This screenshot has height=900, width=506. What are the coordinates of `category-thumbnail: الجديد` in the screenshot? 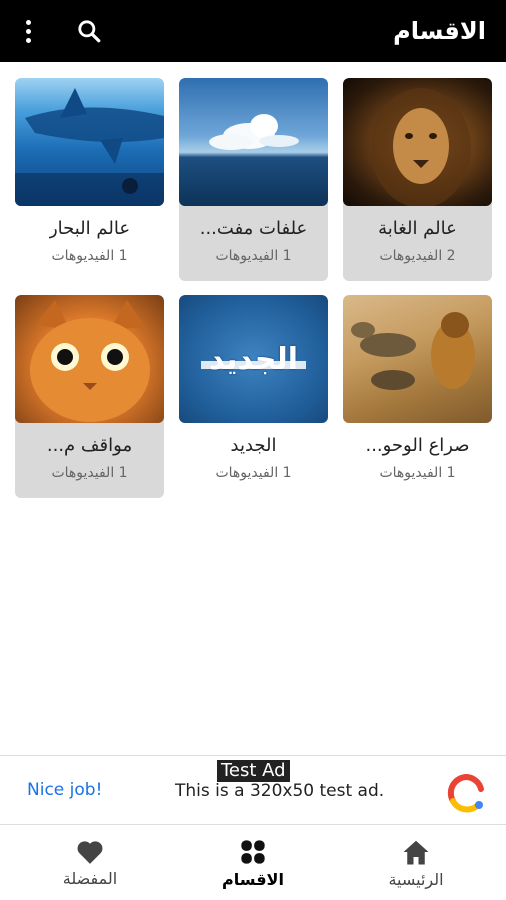 It's located at (253, 359).